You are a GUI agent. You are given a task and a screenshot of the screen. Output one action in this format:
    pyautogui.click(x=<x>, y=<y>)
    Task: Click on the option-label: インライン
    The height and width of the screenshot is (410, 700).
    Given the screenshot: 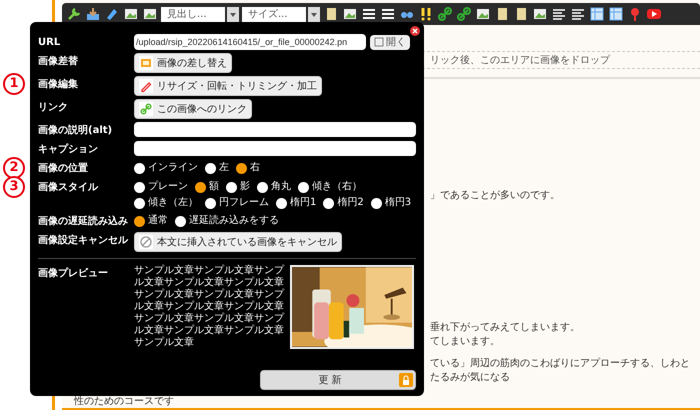 What is the action you would take?
    pyautogui.click(x=173, y=168)
    